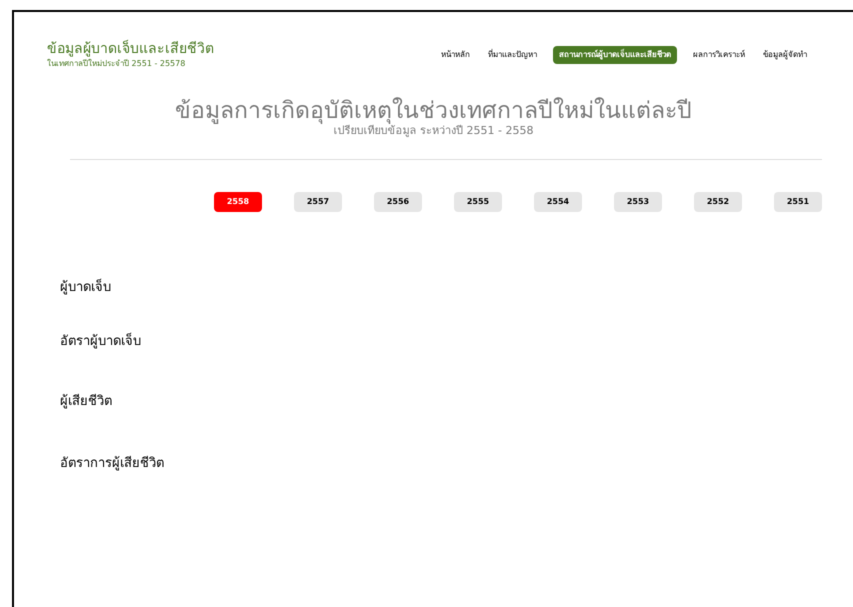 Image resolution: width=853 pixels, height=607 pixels. Describe the element at coordinates (719, 55) in the screenshot. I see `nav-link: ผลการวิเคราะห์` at that location.